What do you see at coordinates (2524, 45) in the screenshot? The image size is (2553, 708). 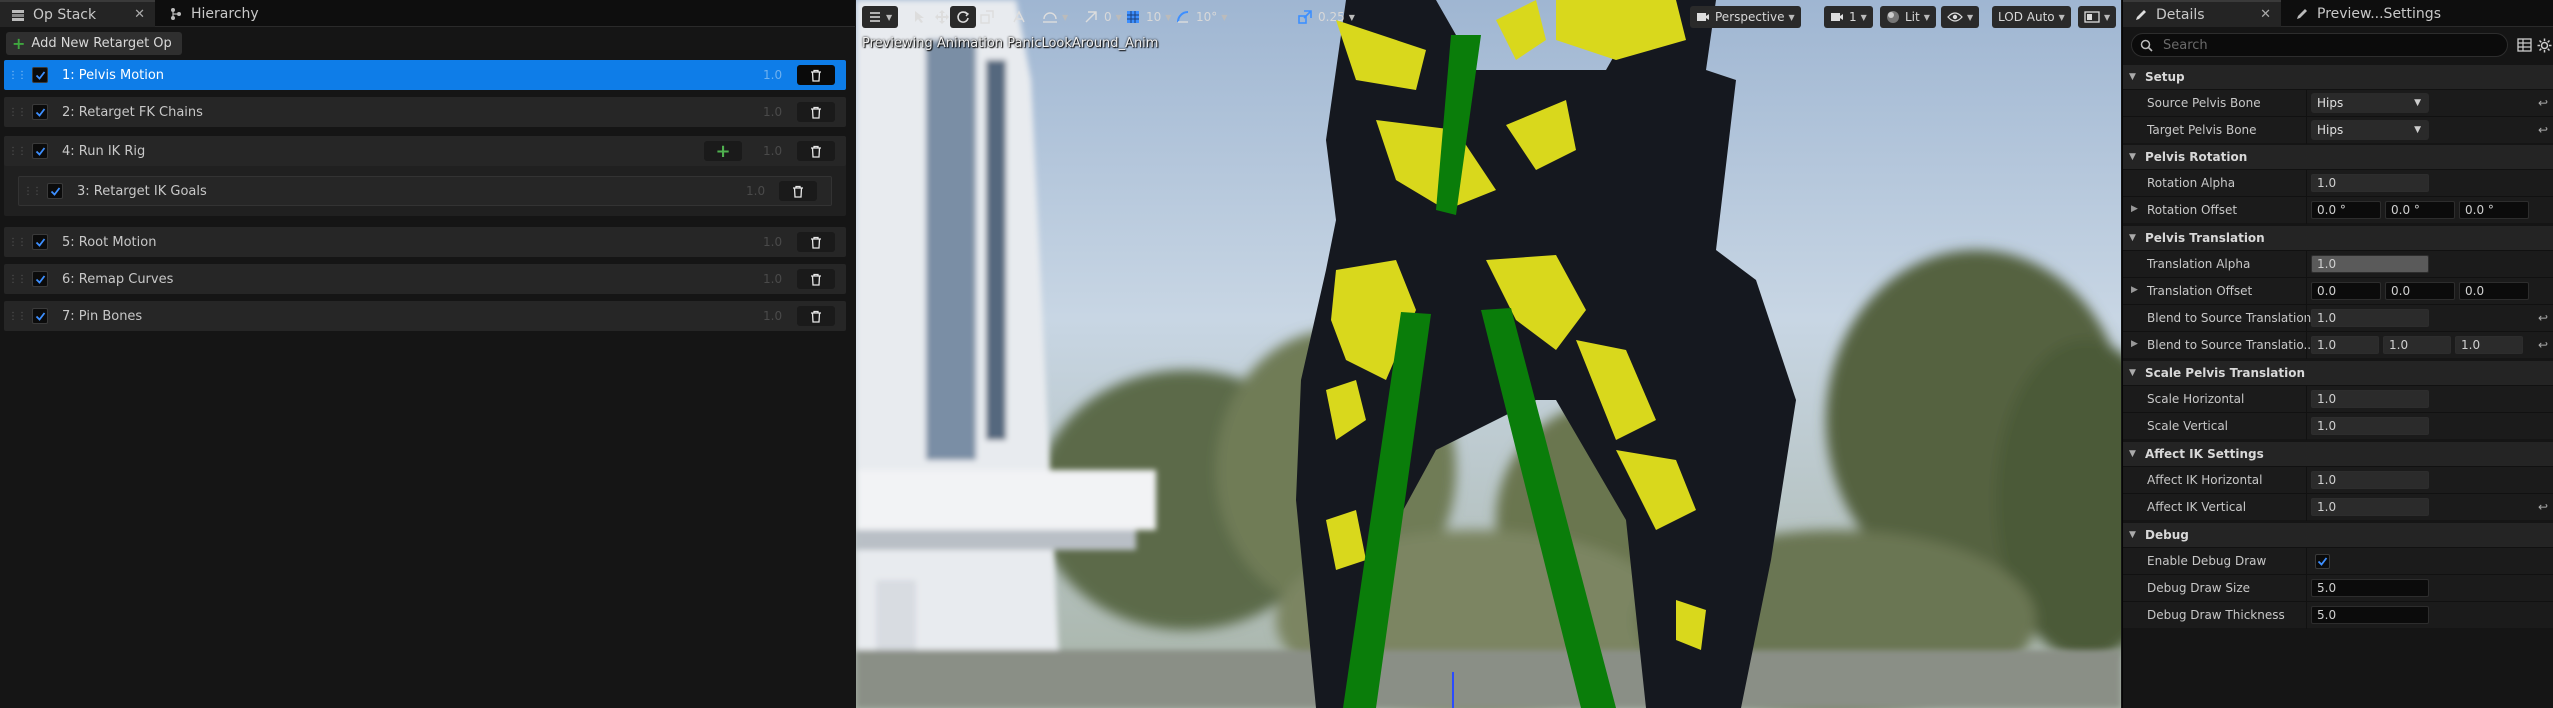 I see `table-view-icon` at bounding box center [2524, 45].